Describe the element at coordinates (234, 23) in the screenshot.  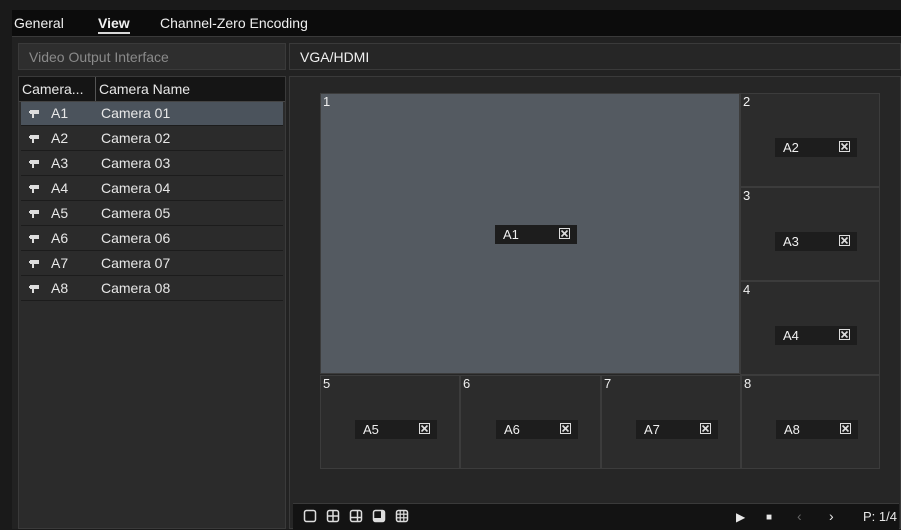
I see `tab-channel-zero-encoding: Channel-Zero Encoding` at that location.